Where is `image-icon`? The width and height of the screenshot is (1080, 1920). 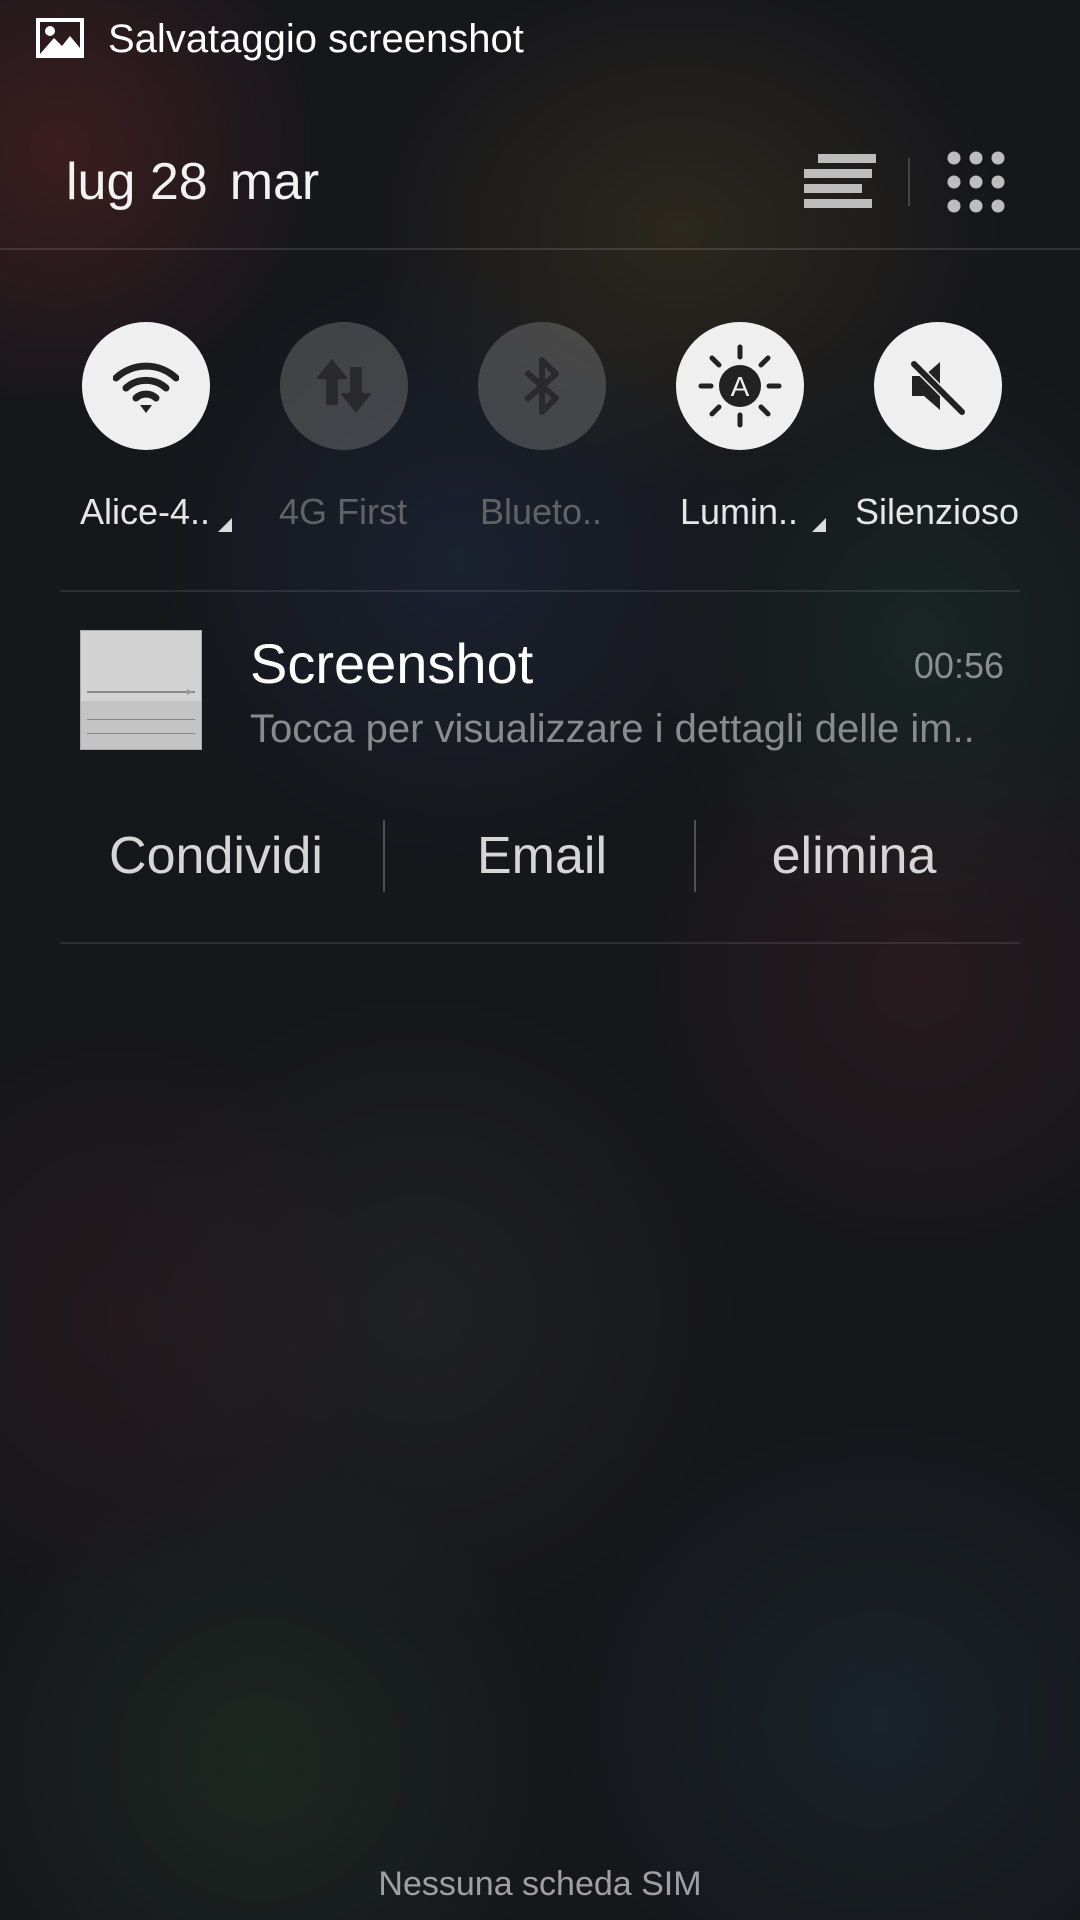 image-icon is located at coordinates (60, 38).